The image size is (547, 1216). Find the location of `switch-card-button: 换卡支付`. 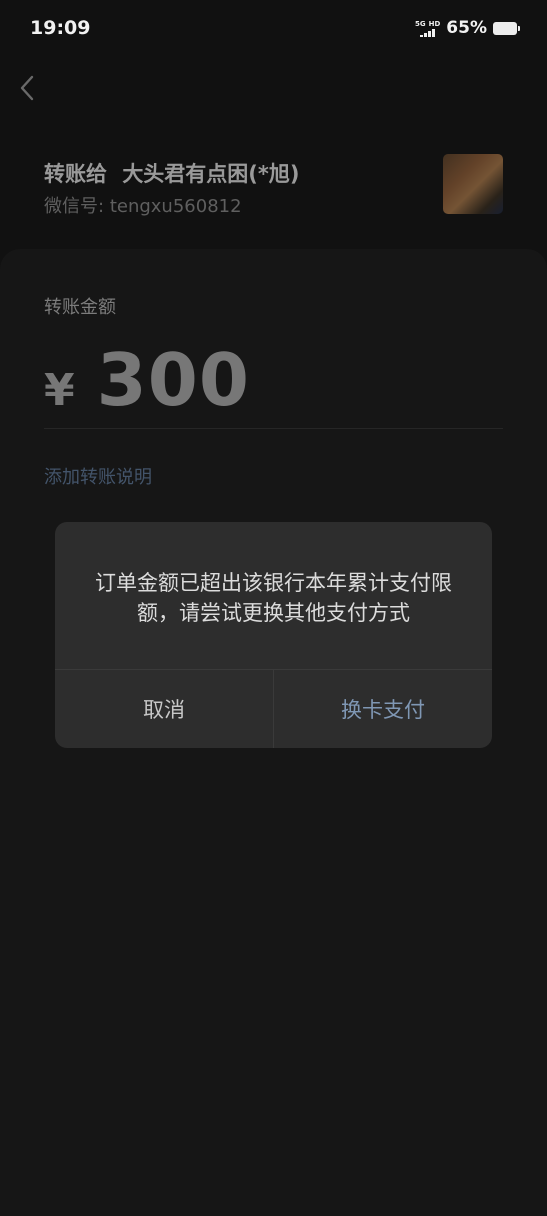

switch-card-button: 换卡支付 is located at coordinates (383, 709).